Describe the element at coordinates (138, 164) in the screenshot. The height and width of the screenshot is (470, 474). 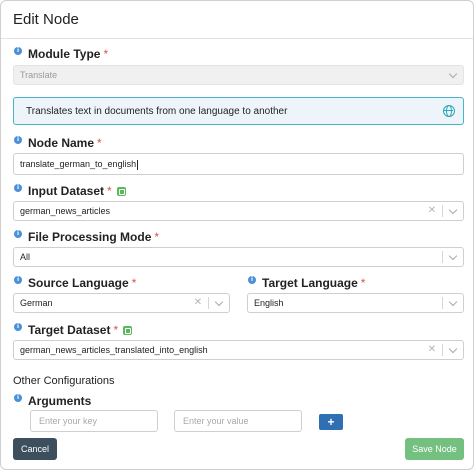
I see `text-cursor` at that location.